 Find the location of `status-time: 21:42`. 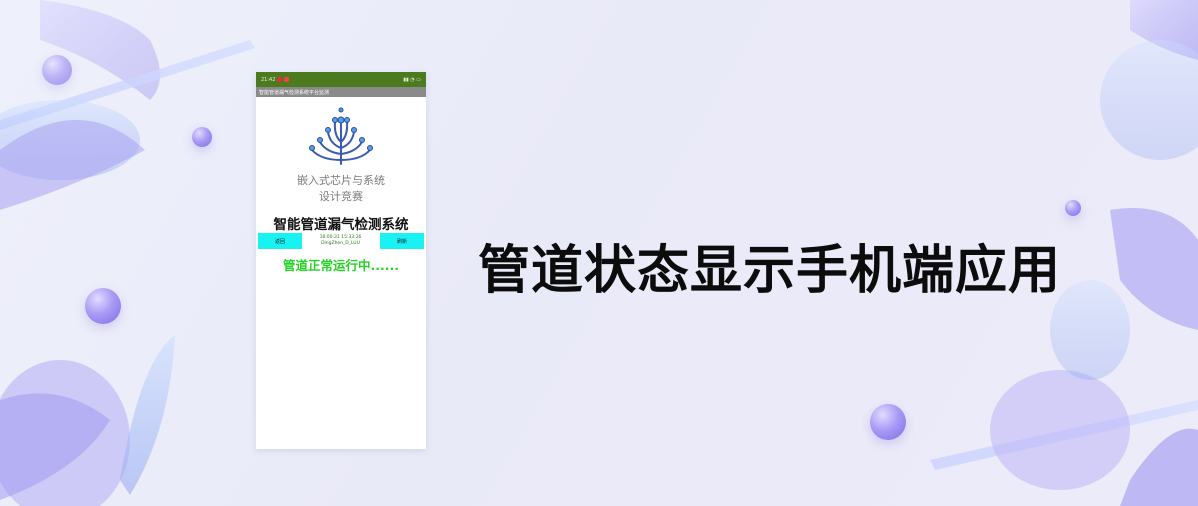

status-time: 21:42 is located at coordinates (268, 79).